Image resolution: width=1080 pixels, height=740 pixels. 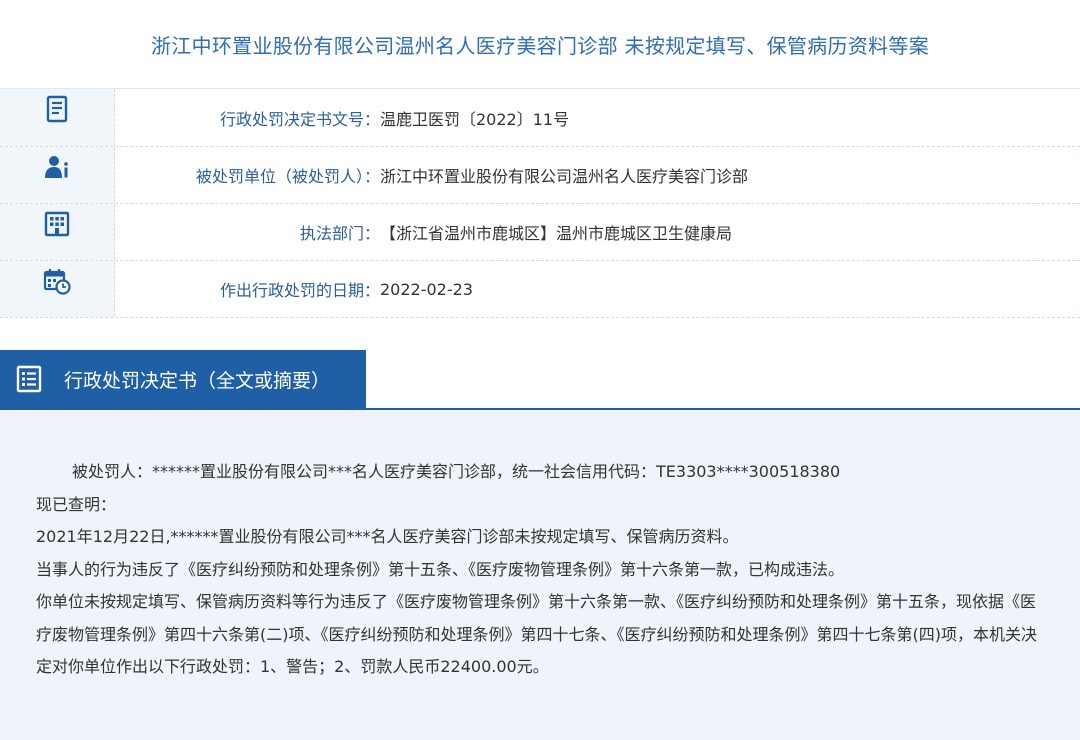 I want to click on info-row-penalty-date: 作出行政处罚的日期： 2022-02-23, so click(x=540, y=288).